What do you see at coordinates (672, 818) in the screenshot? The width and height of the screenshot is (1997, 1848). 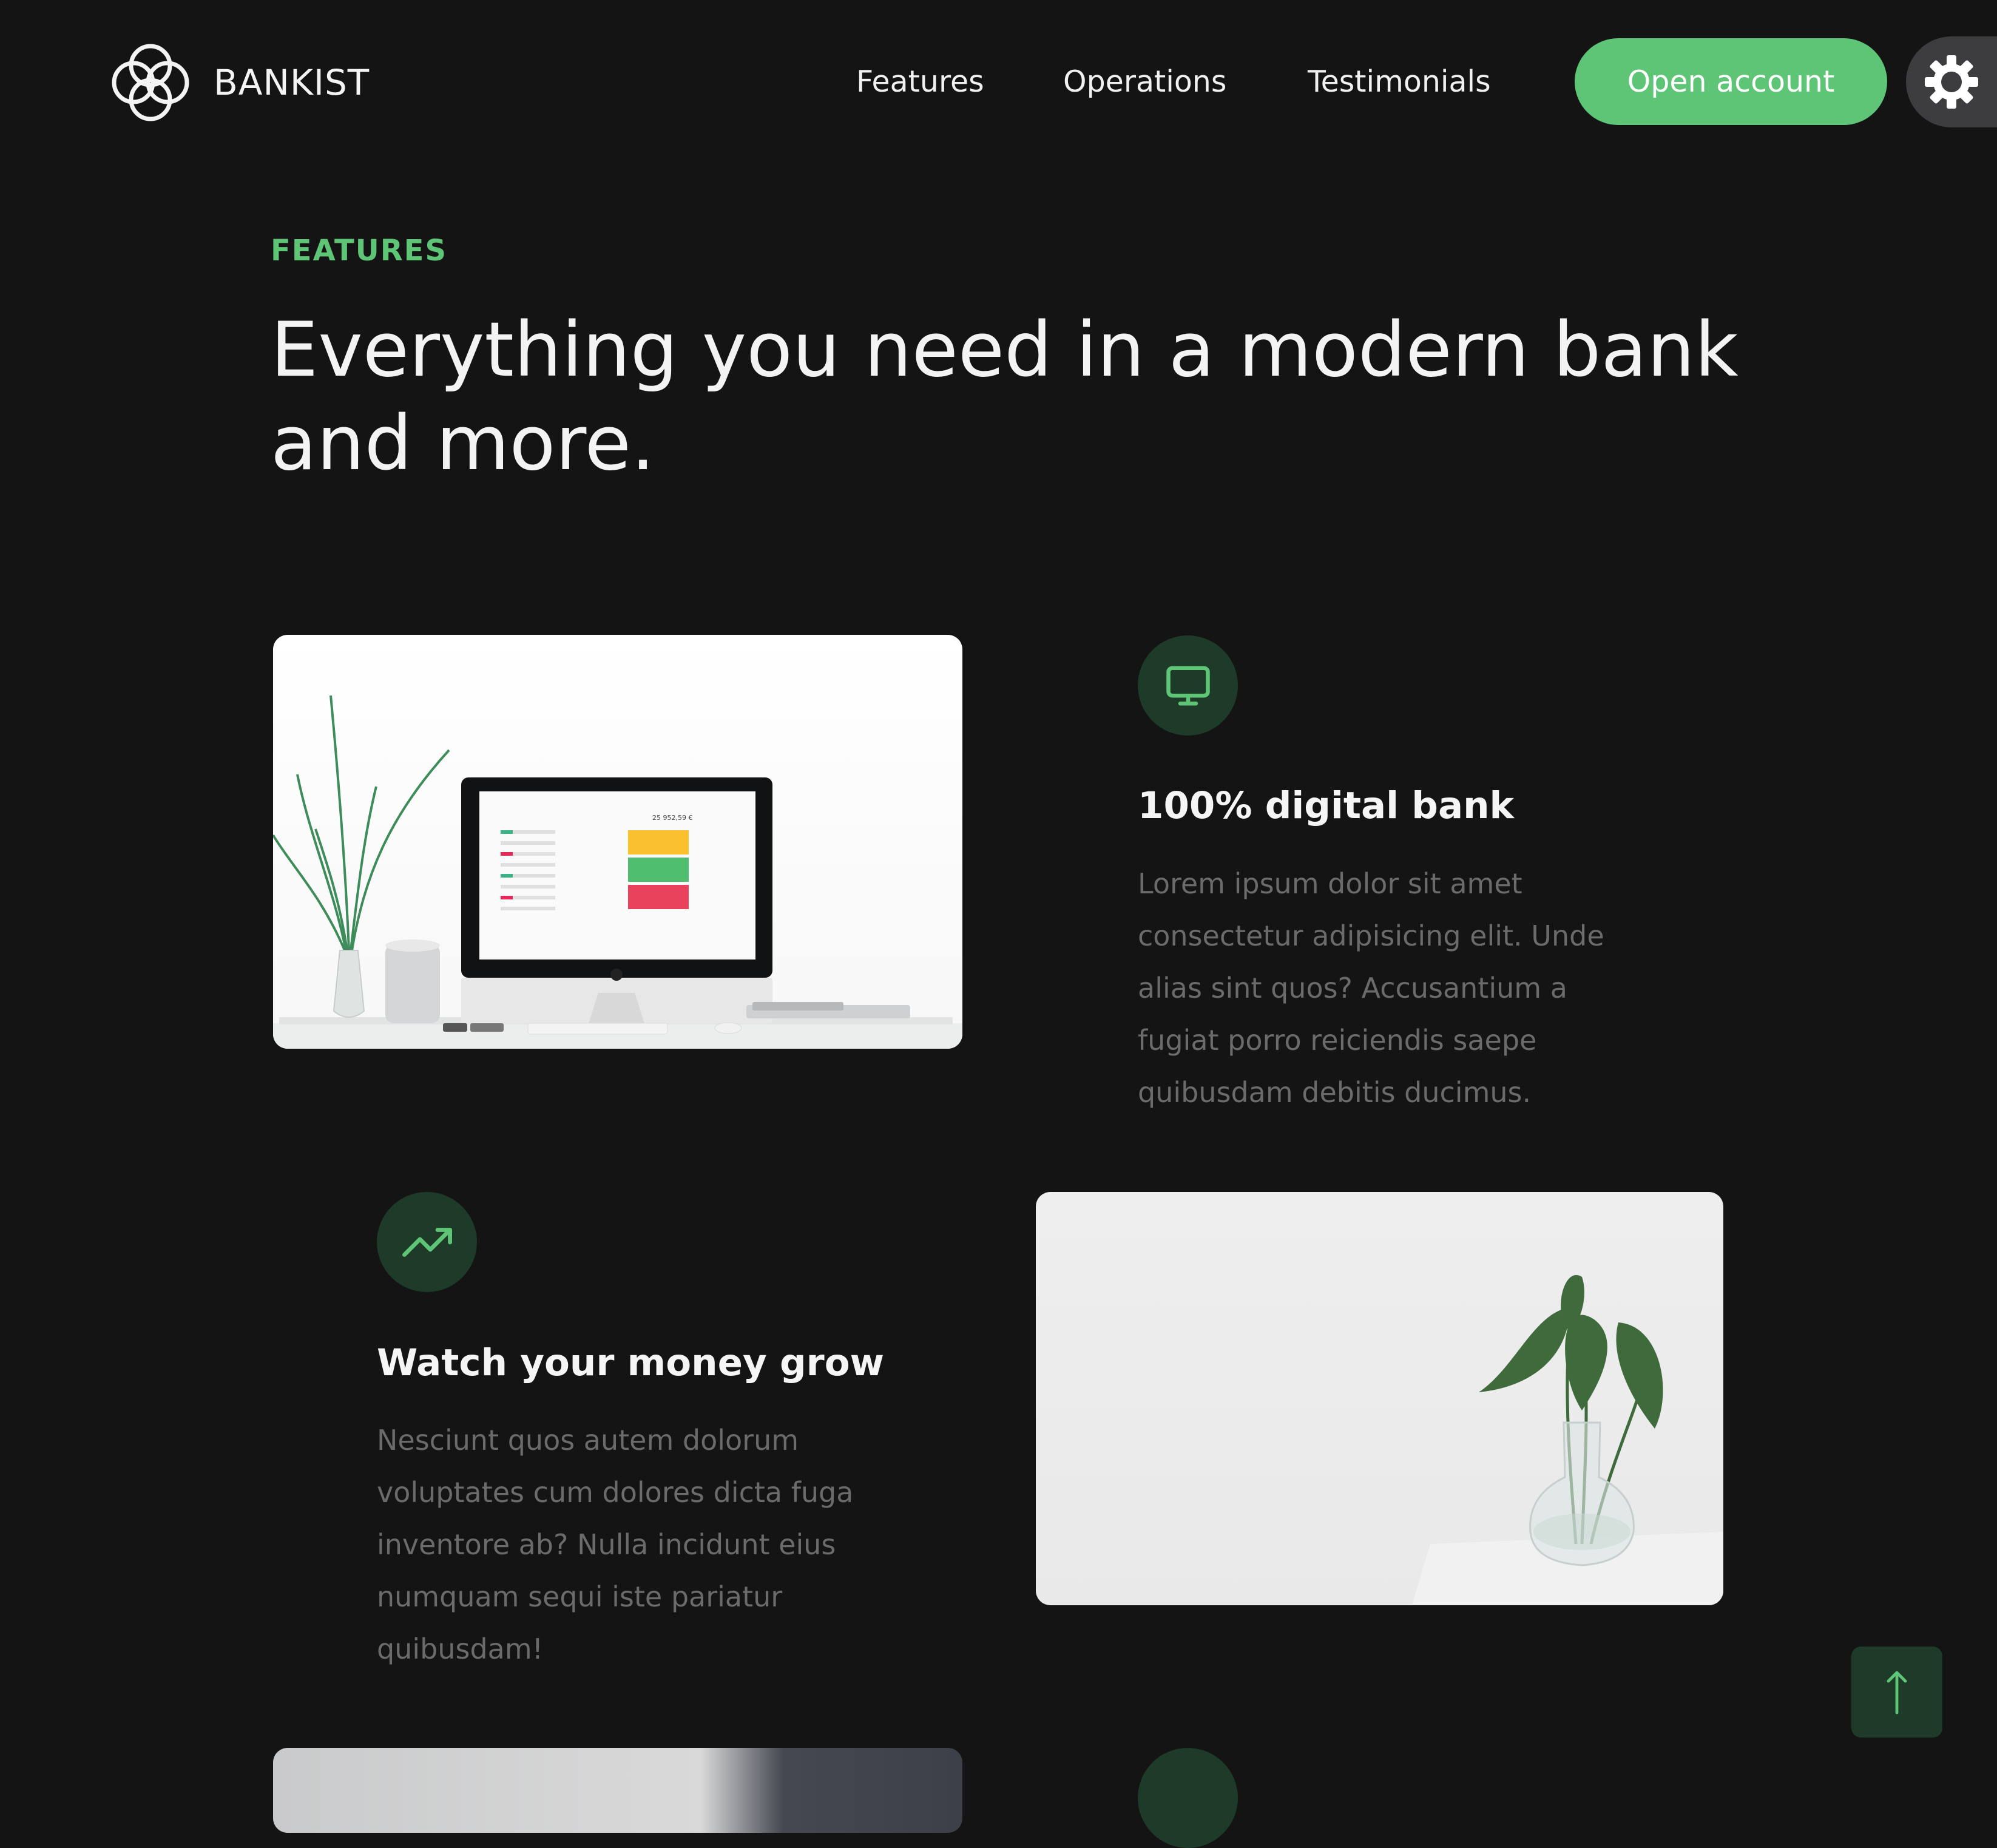 I see `screen-balance: 25 952,59 €` at bounding box center [672, 818].